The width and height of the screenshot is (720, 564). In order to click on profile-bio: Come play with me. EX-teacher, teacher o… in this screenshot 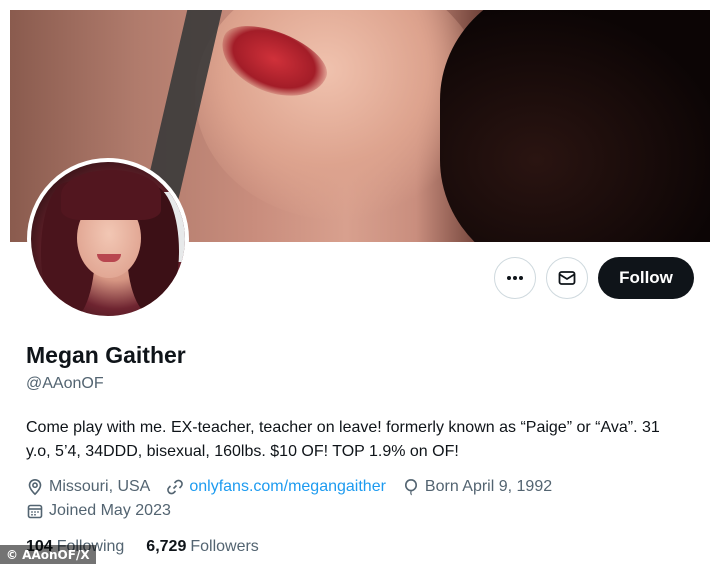, I will do `click(343, 439)`.